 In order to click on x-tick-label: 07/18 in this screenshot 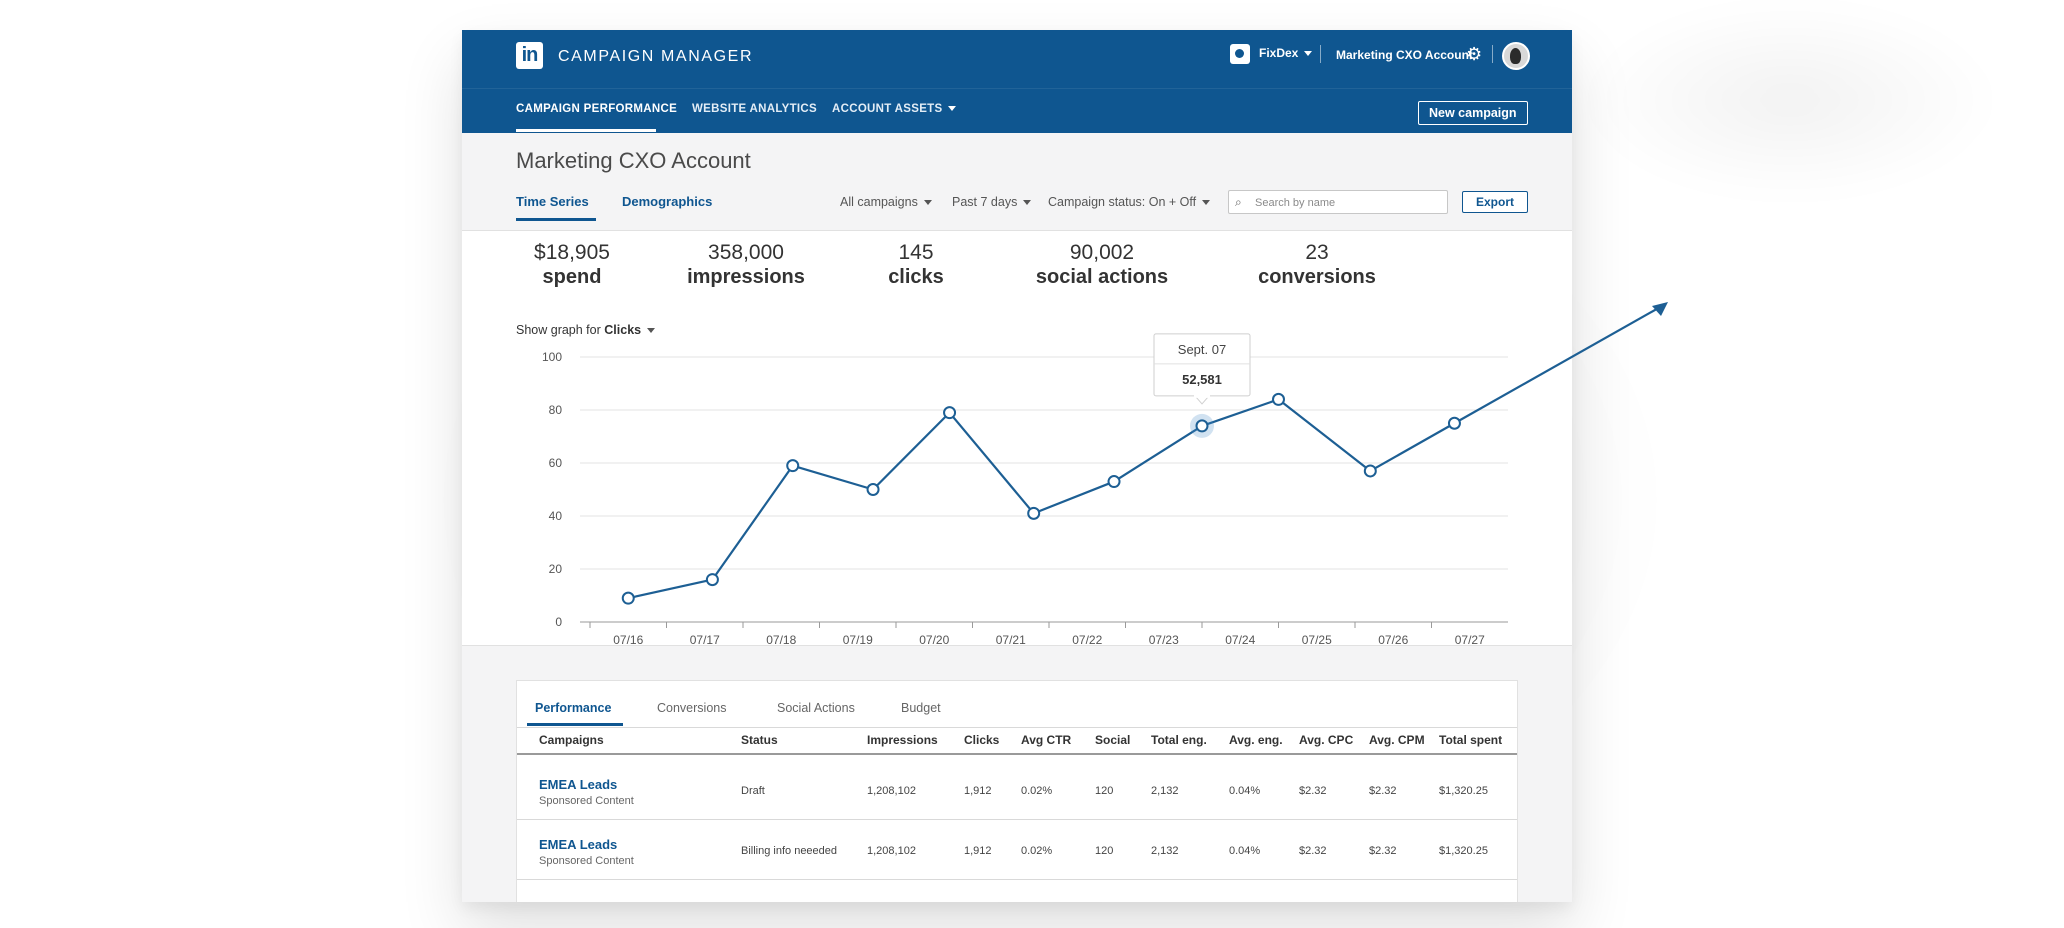, I will do `click(781, 640)`.